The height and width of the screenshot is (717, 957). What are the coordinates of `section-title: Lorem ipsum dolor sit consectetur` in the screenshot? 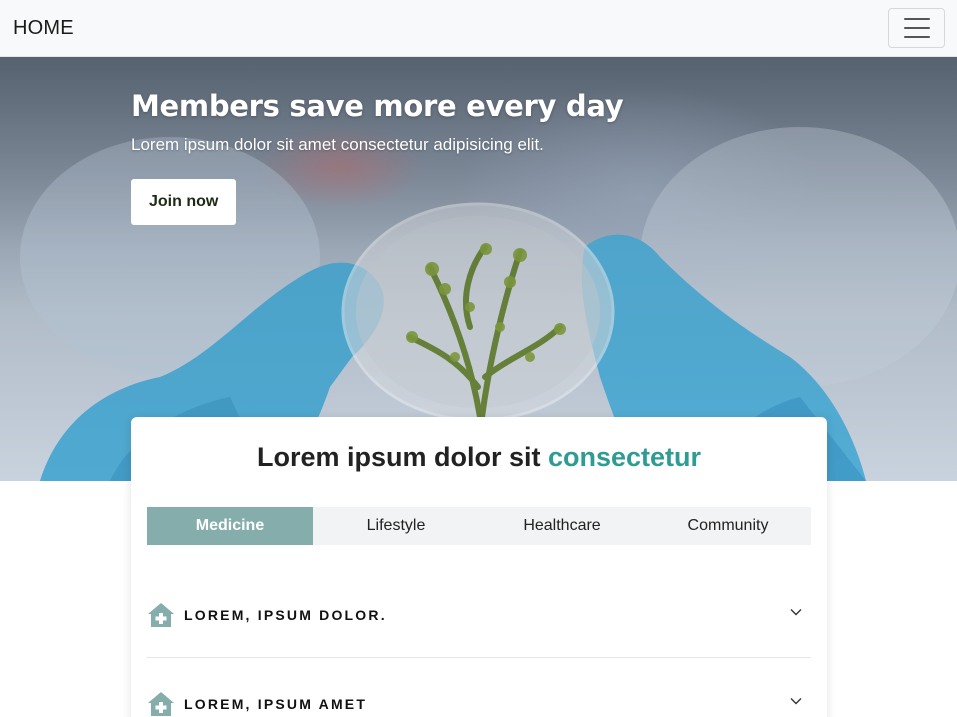 It's located at (479, 457).